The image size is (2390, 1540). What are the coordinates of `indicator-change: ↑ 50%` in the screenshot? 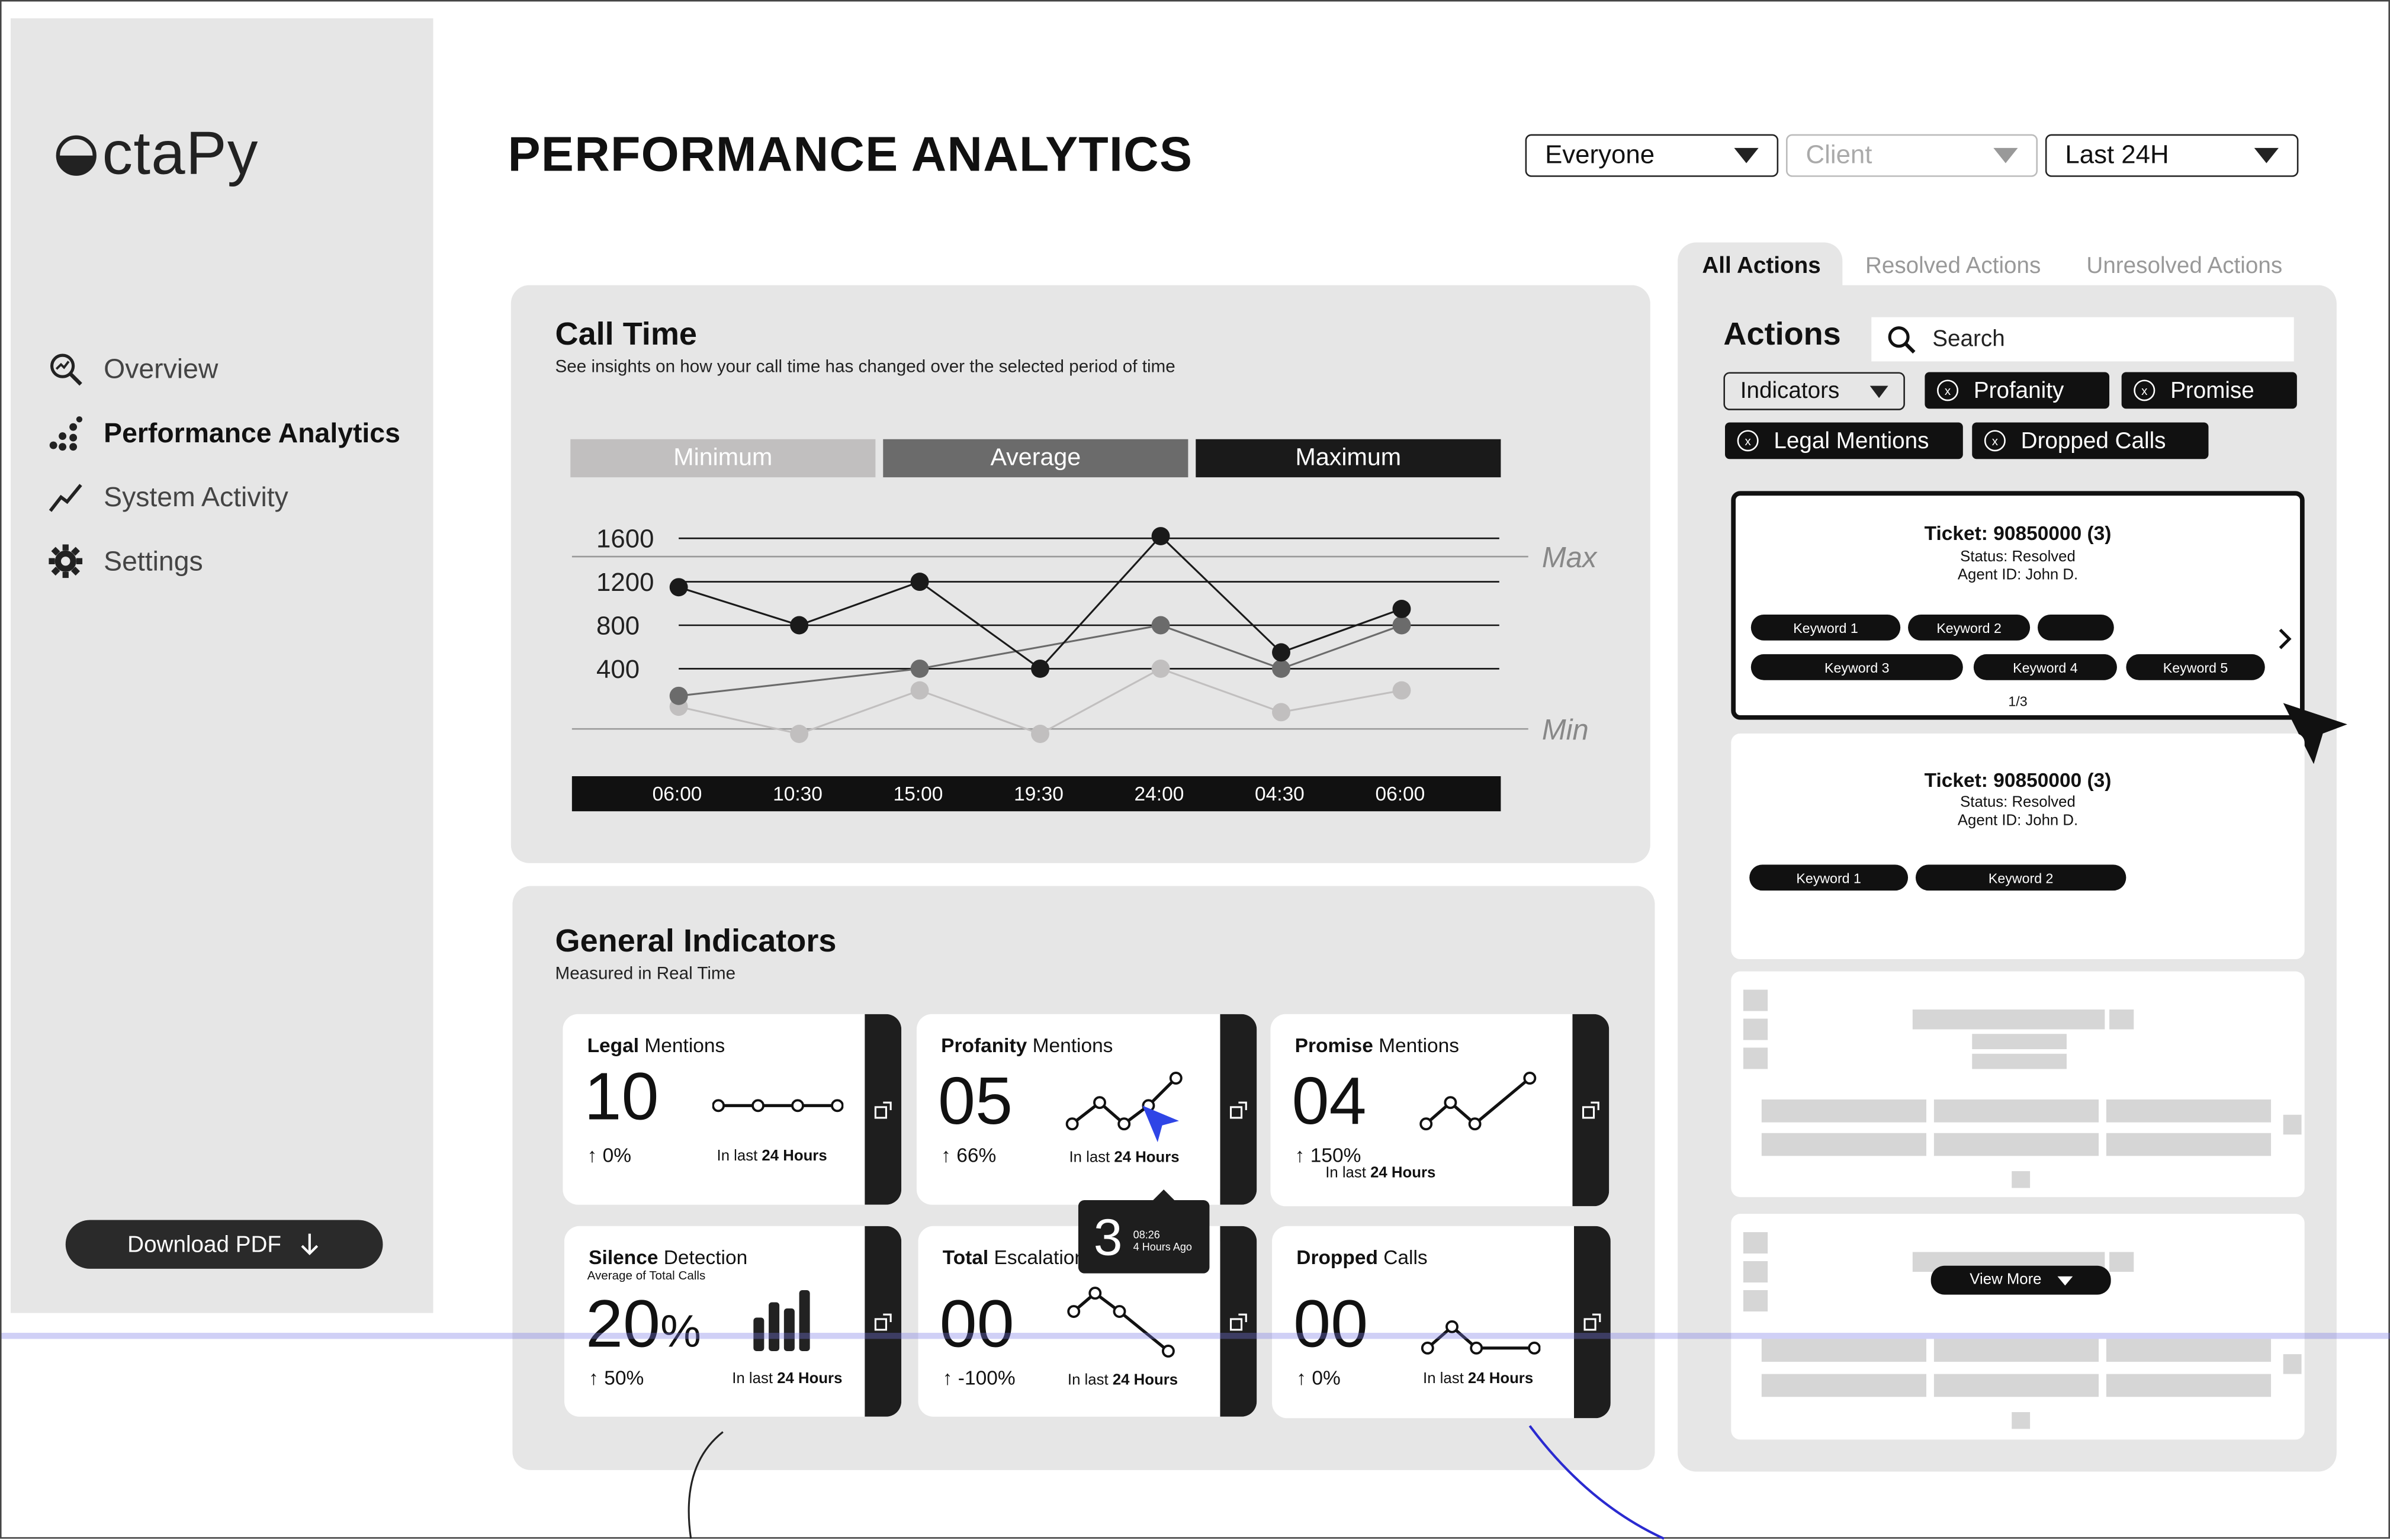 It's located at (617, 1378).